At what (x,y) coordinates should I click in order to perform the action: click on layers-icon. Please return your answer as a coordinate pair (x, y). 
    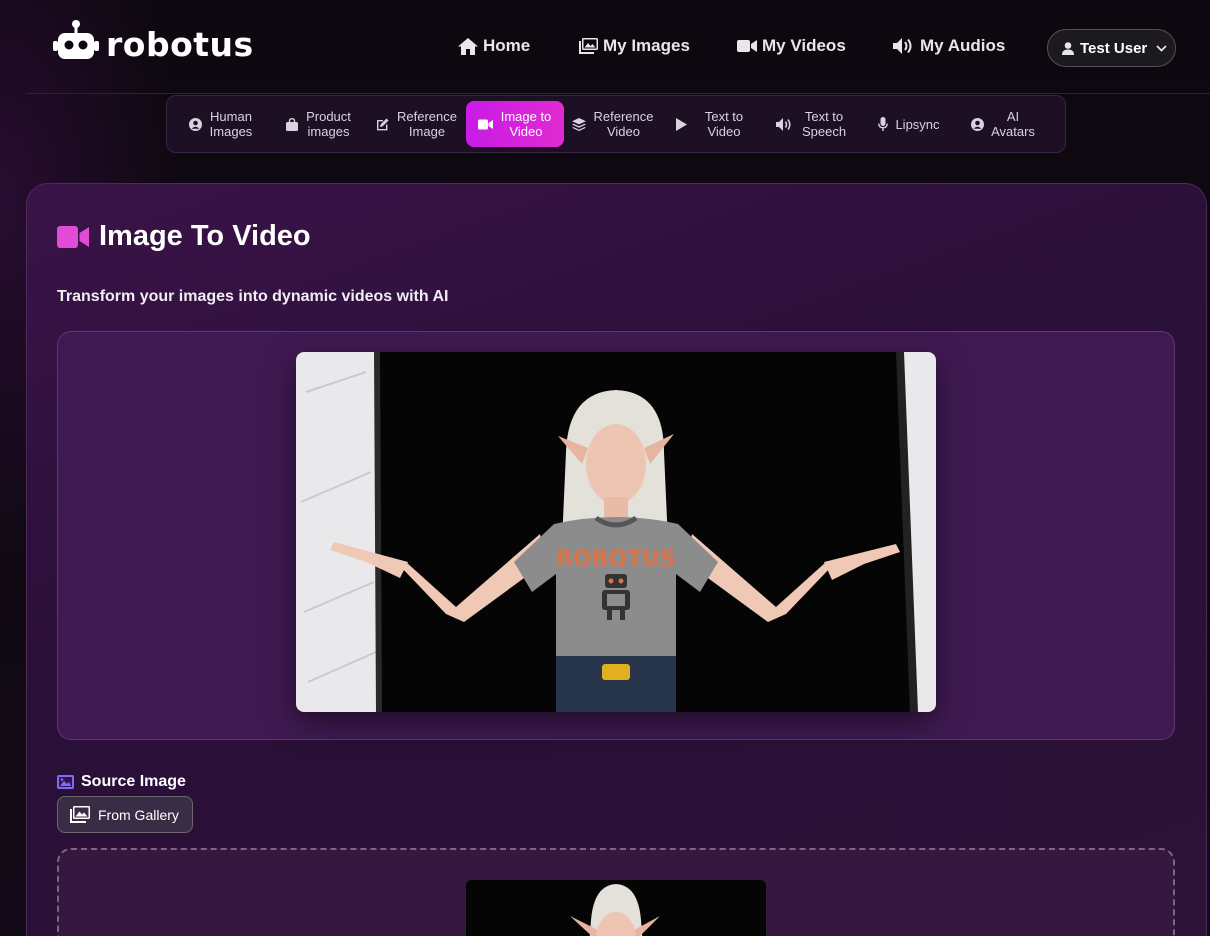
    Looking at the image, I should click on (578, 124).